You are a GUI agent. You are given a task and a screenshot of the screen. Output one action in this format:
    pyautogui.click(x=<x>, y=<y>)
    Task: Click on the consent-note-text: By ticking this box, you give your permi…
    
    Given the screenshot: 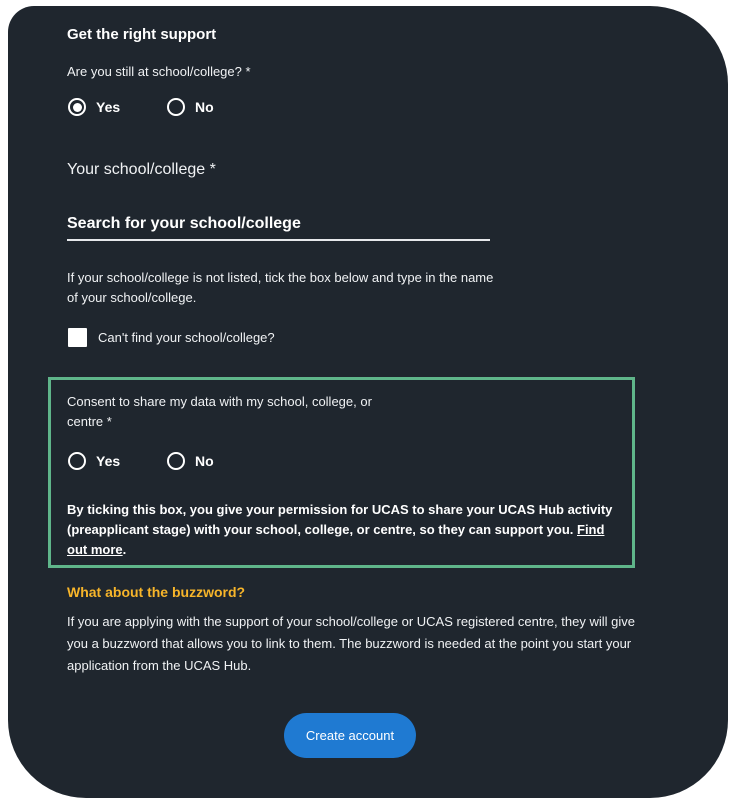 What is the action you would take?
    pyautogui.click(x=340, y=519)
    